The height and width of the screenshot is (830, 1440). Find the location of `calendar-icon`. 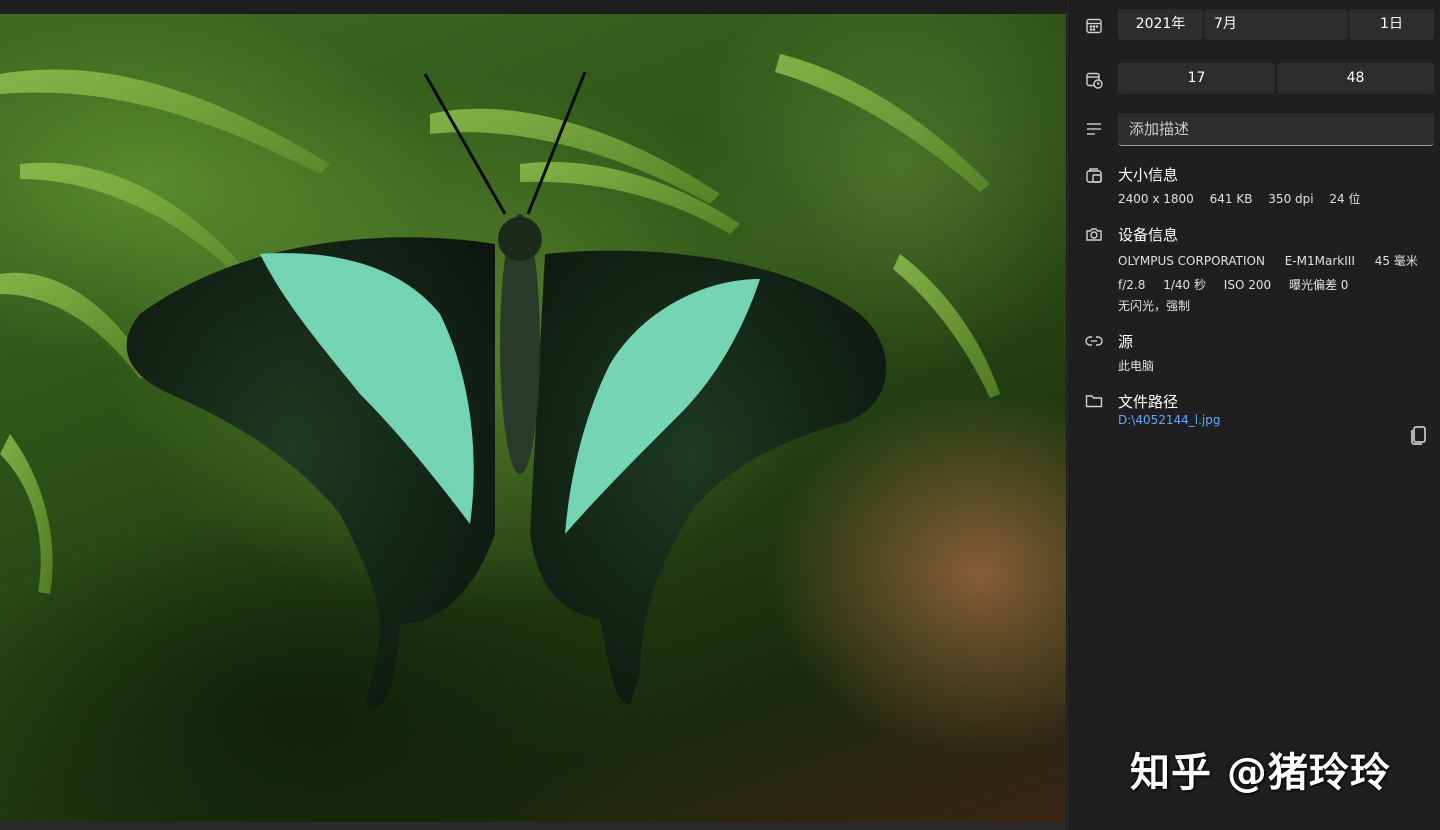

calendar-icon is located at coordinates (1094, 26).